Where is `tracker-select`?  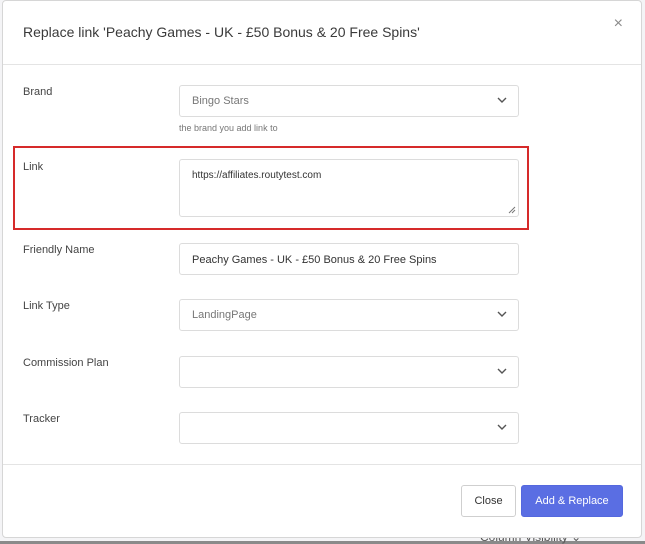
tracker-select is located at coordinates (349, 428).